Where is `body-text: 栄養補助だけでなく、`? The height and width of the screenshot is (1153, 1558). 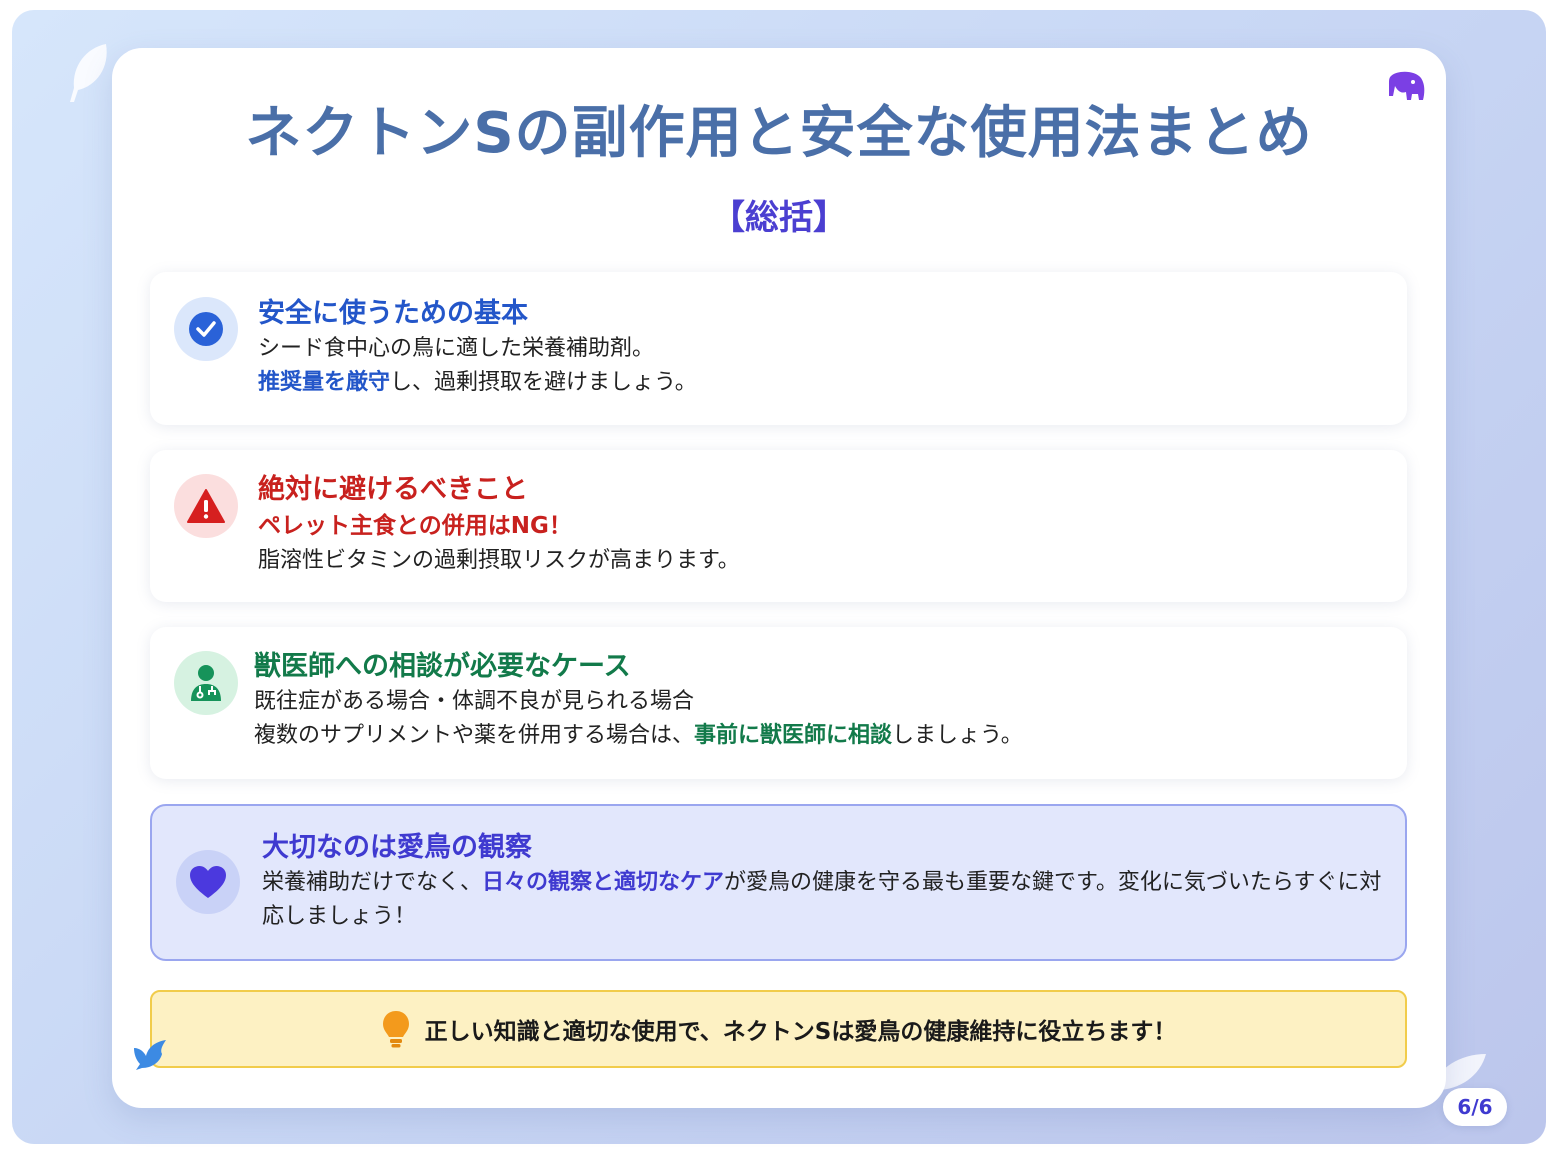 body-text: 栄養補助だけでなく、 is located at coordinates (372, 882).